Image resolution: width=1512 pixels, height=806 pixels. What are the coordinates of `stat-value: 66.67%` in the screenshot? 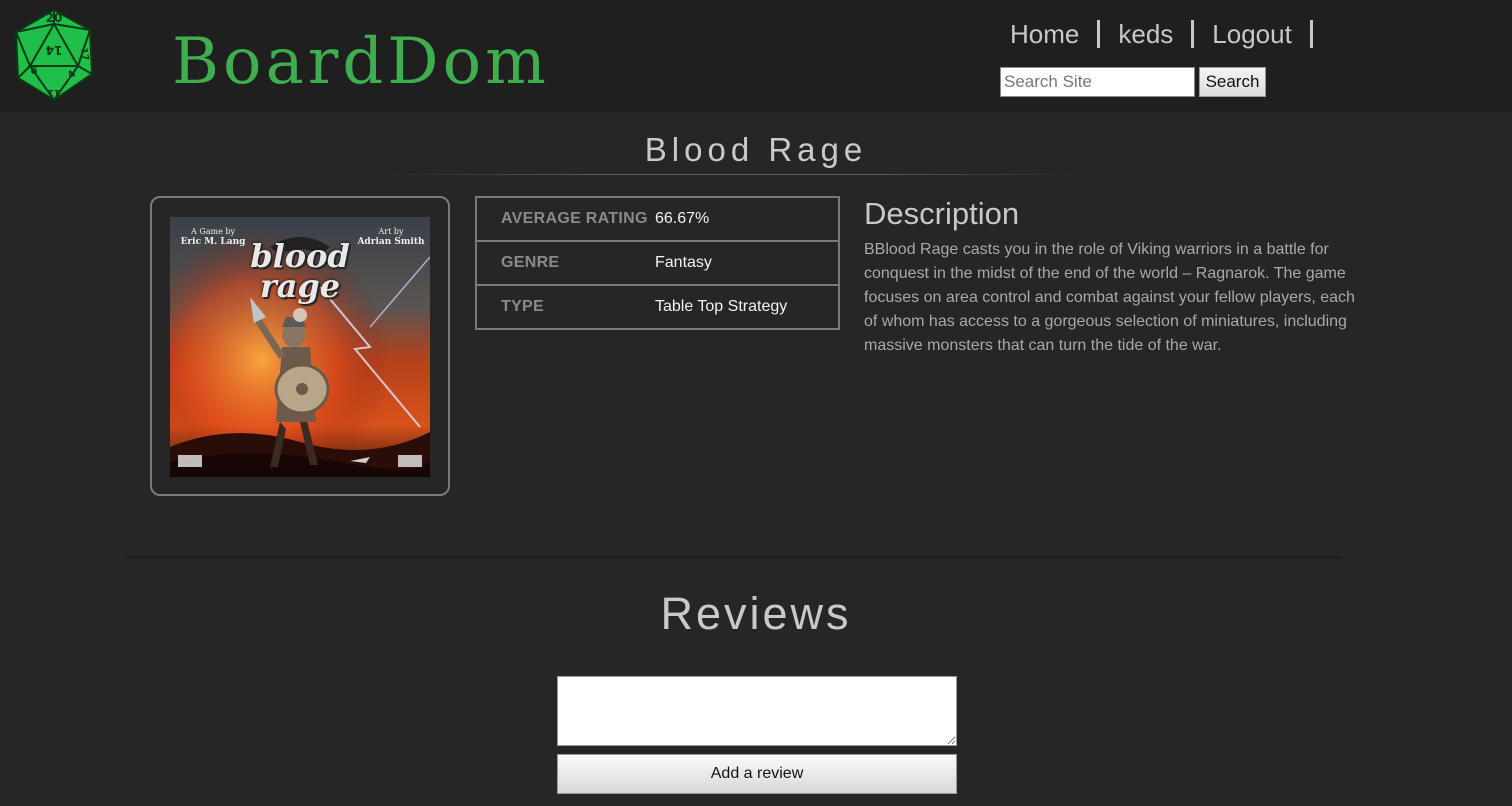 It's located at (746, 219).